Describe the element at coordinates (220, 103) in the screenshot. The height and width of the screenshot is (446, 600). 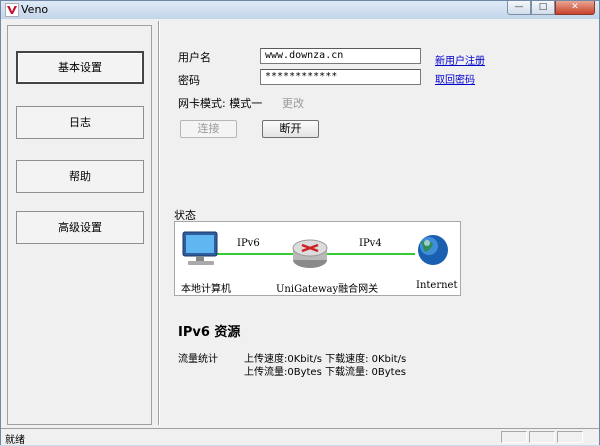
I see `nic-mode-label: 网卡模式: 模式一` at that location.